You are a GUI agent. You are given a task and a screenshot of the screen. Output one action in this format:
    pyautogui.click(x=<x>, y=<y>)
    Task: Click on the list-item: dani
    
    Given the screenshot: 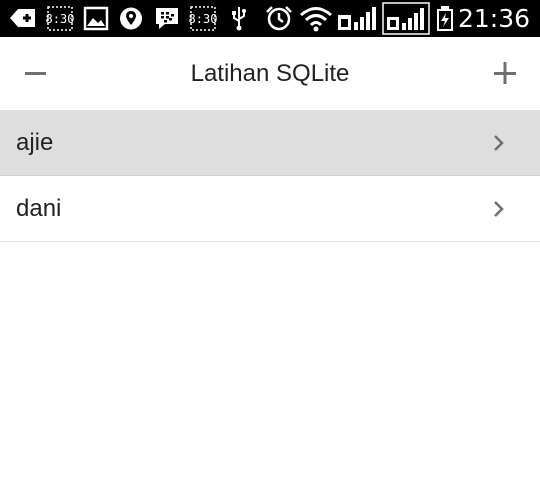 What is the action you would take?
    pyautogui.click(x=270, y=209)
    